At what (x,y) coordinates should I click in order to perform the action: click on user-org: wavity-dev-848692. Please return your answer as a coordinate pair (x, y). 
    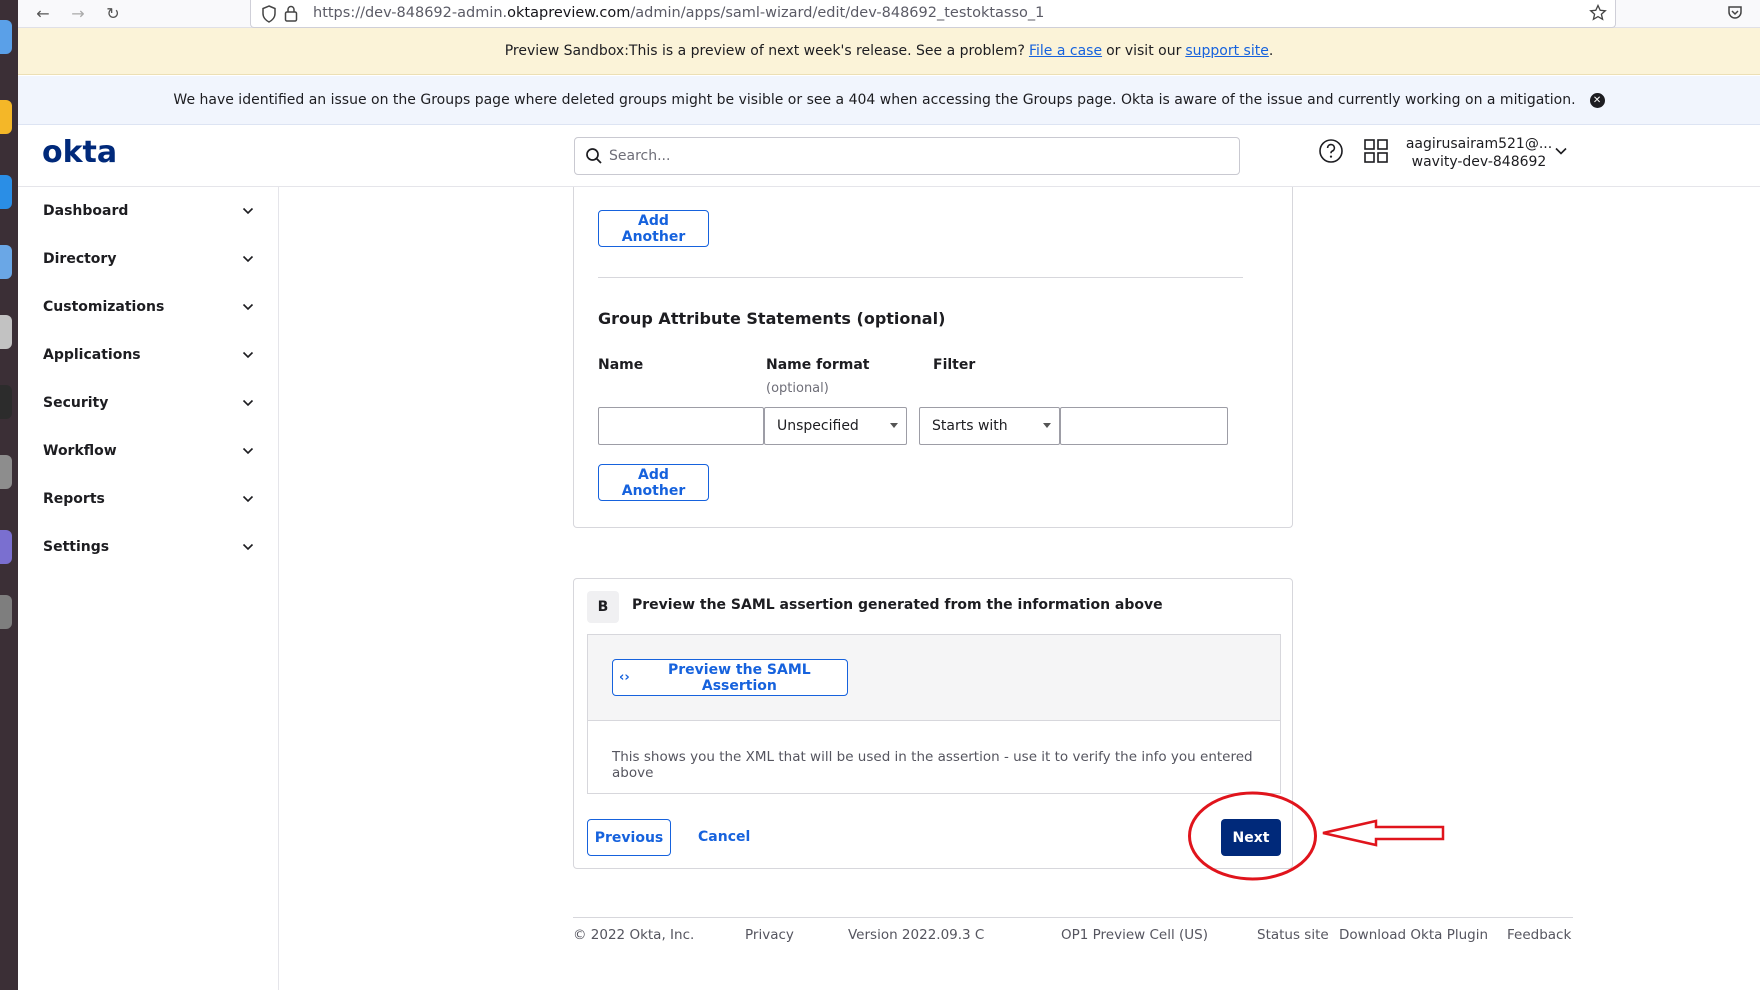
    Looking at the image, I should click on (1479, 162).